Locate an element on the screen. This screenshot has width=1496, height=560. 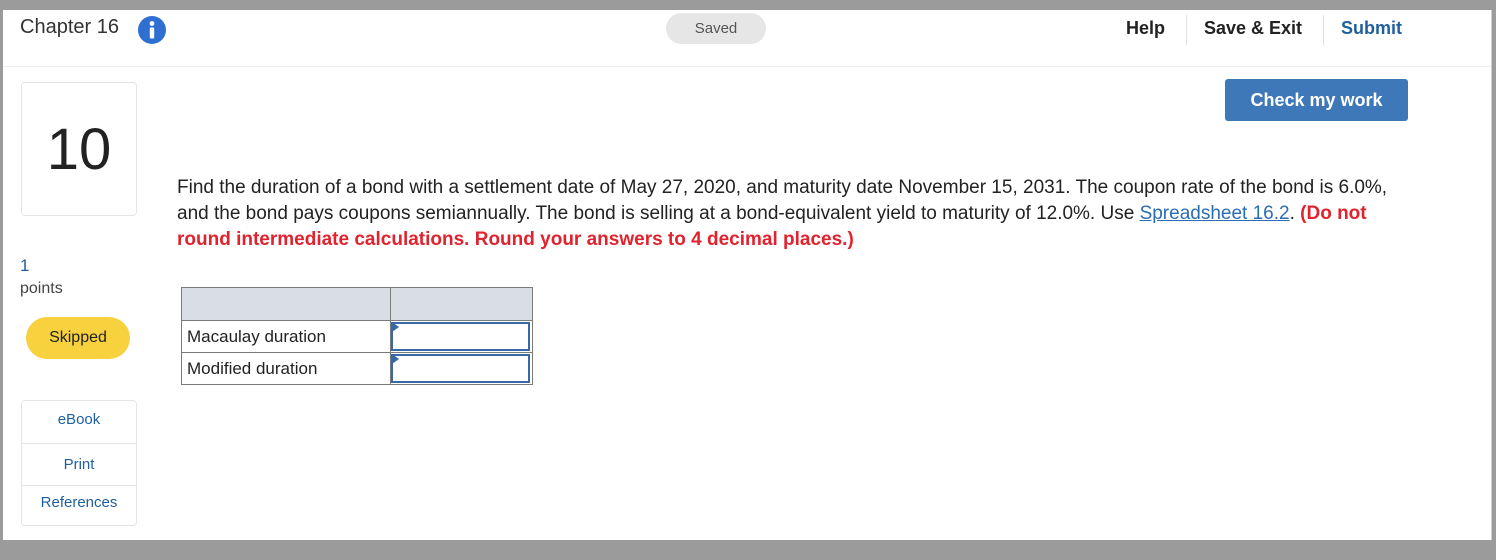
row-label-macaulay: Macaulay duration is located at coordinates (286, 336).